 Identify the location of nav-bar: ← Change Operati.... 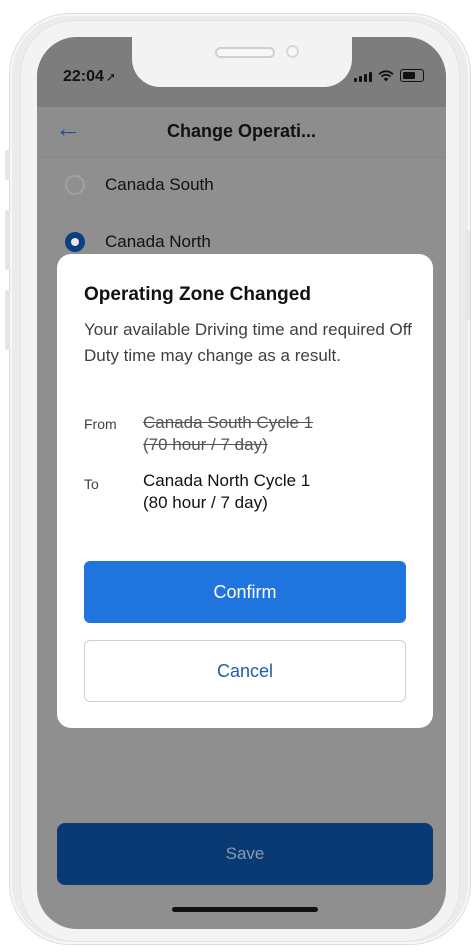
(241, 132).